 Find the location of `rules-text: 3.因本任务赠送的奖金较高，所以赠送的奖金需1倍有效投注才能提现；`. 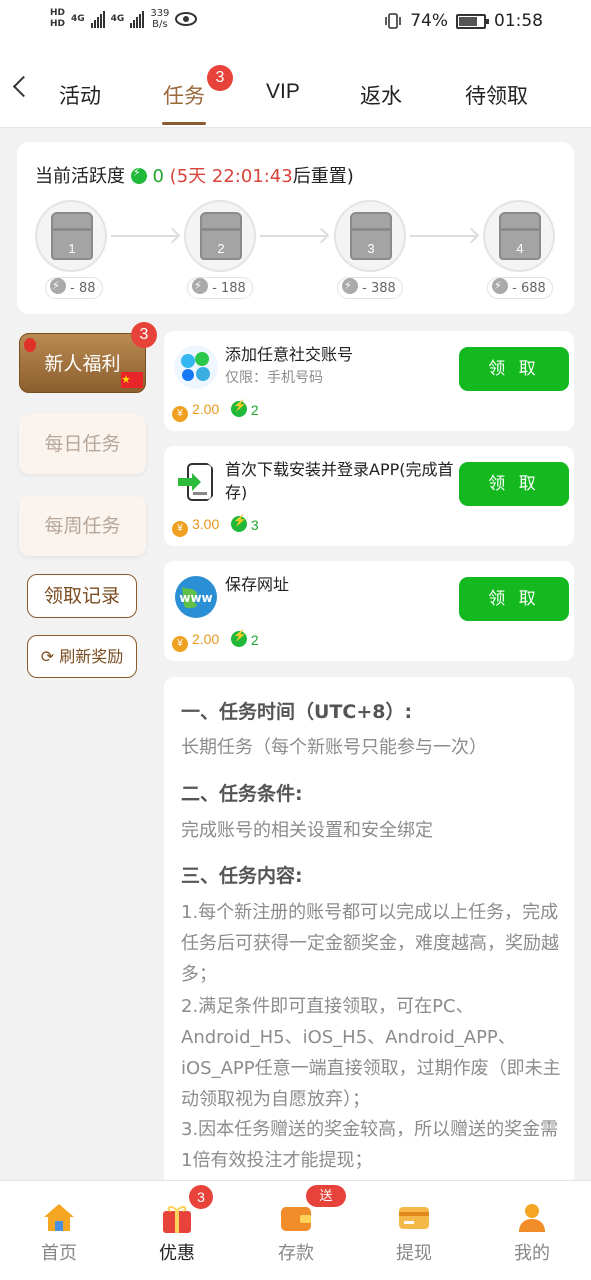

rules-text: 3.因本任务赠送的奖金较高，所以赠送的奖金需1倍有效投注才能提现； is located at coordinates (370, 1145).